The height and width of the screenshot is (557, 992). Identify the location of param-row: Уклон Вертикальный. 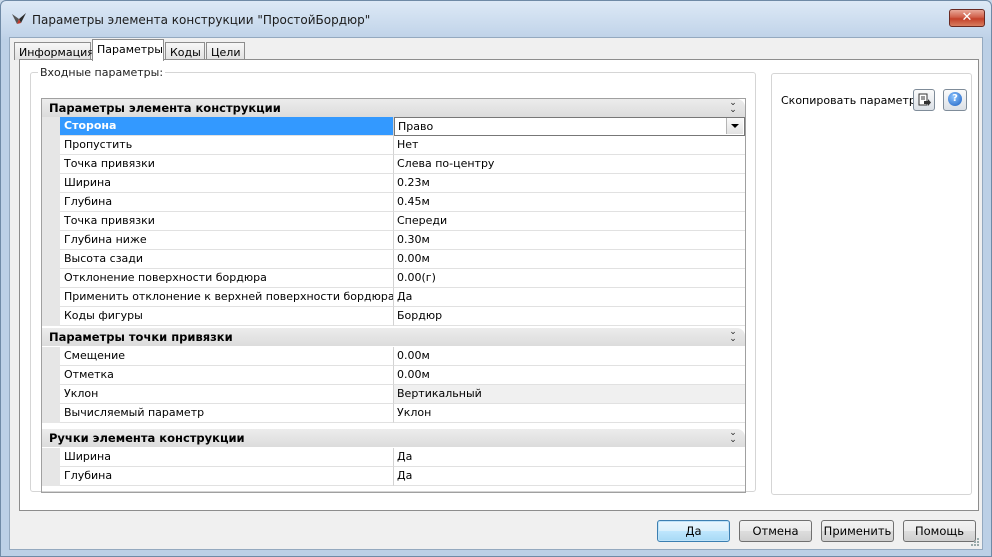
(393, 394).